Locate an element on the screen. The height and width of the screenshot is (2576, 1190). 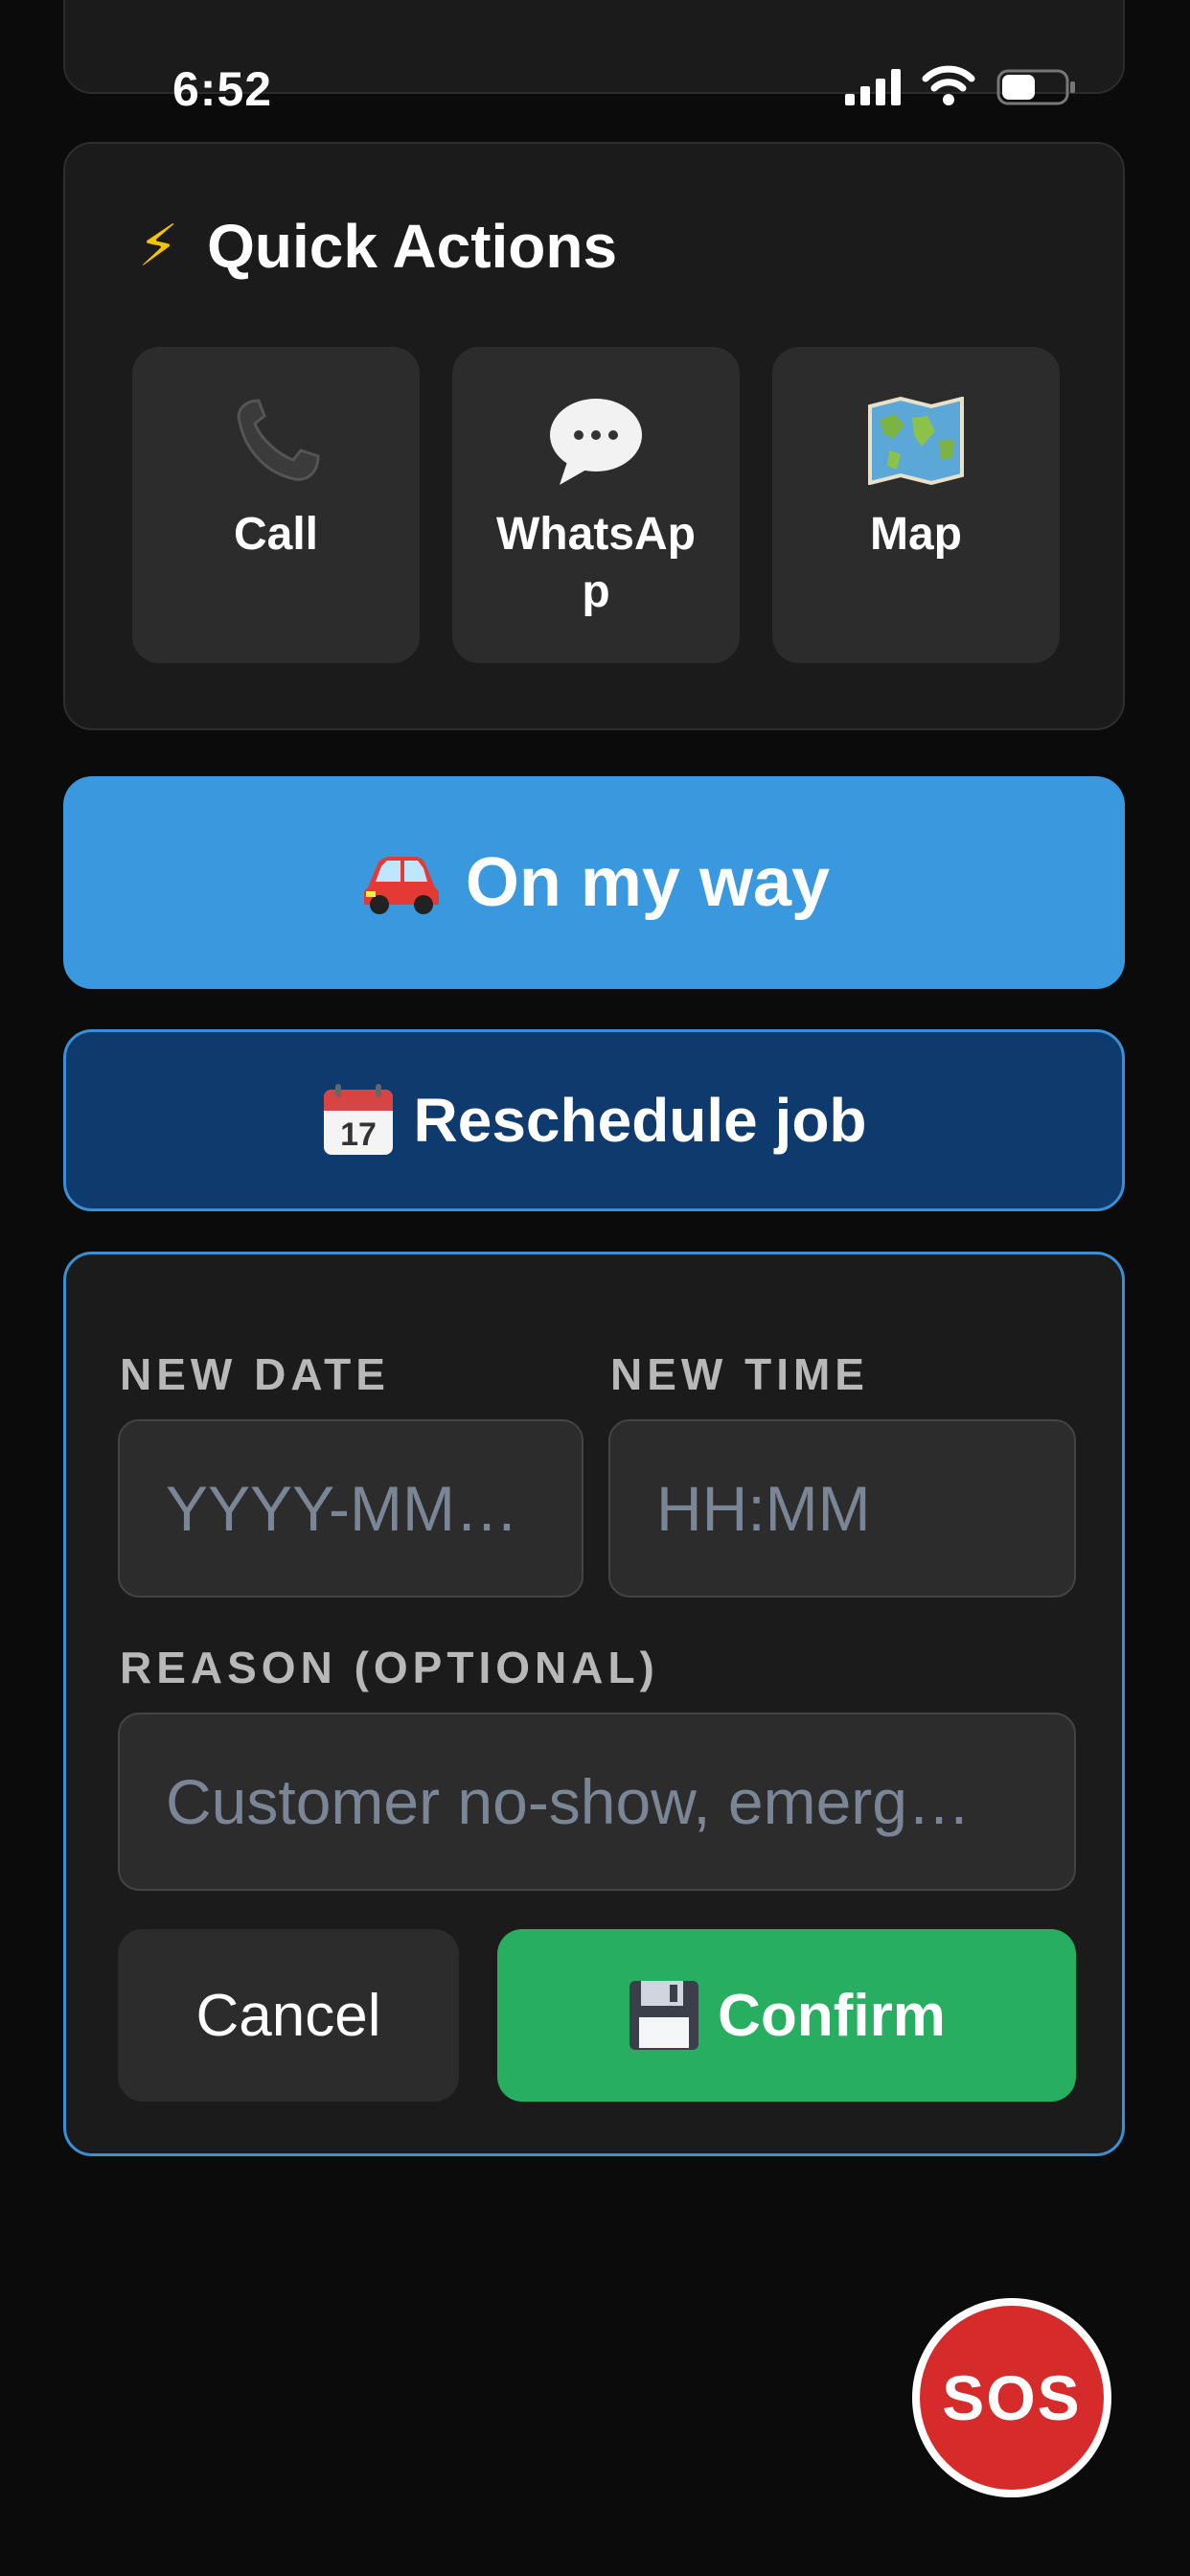
whatsapp-label: WhatsApp is located at coordinates (596, 563).